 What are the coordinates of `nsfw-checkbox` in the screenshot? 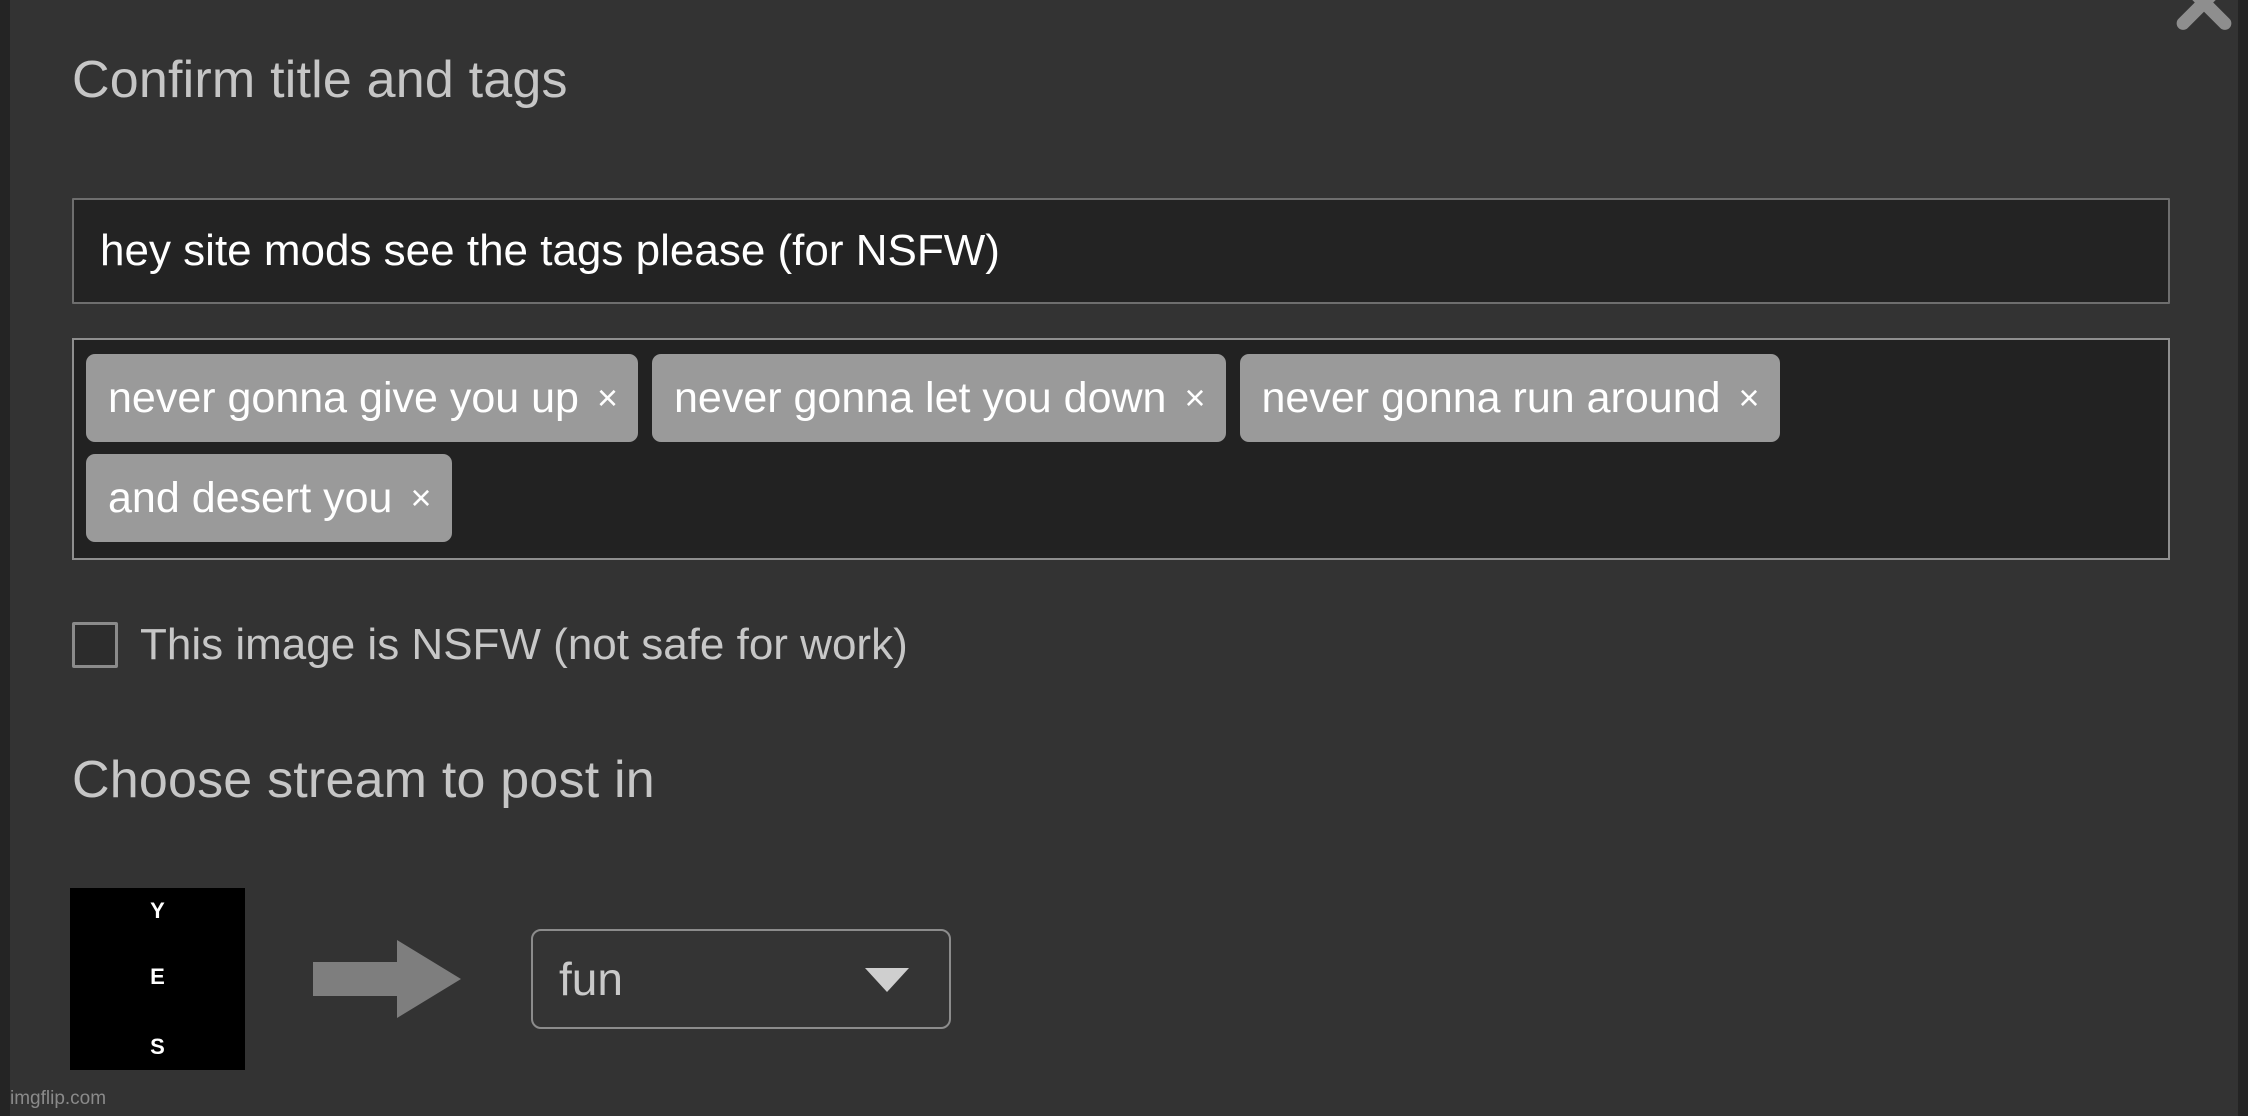 It's located at (95, 645).